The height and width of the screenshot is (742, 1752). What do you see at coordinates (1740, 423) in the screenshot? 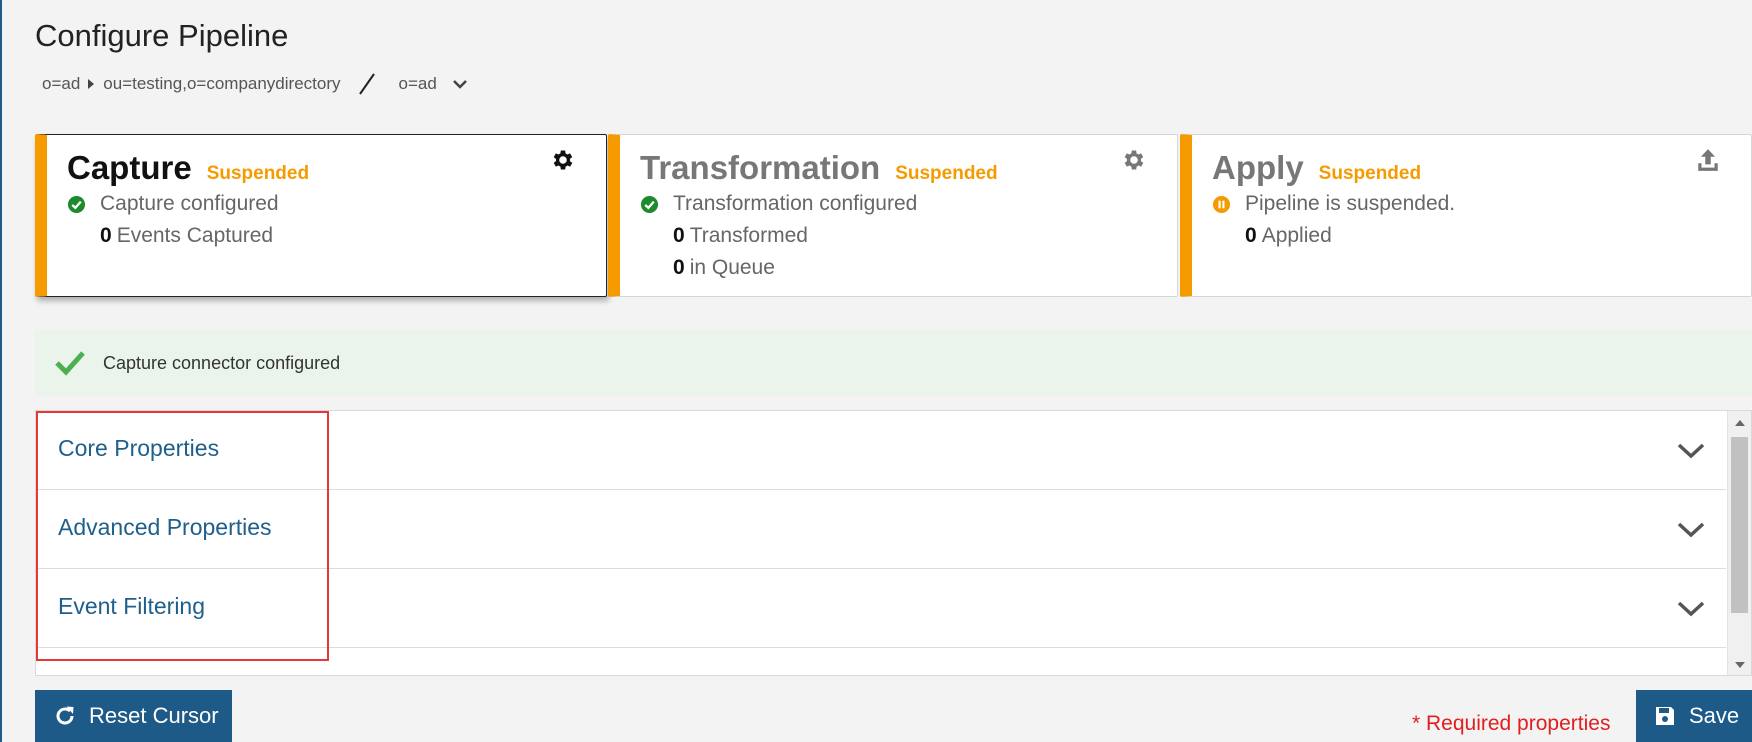
I see `scroll-up-arrow-icon` at bounding box center [1740, 423].